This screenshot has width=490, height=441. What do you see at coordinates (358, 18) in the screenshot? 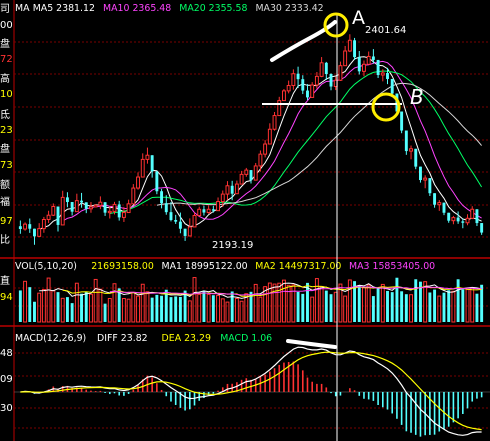
I see `annotation-label-a: A` at bounding box center [358, 18].